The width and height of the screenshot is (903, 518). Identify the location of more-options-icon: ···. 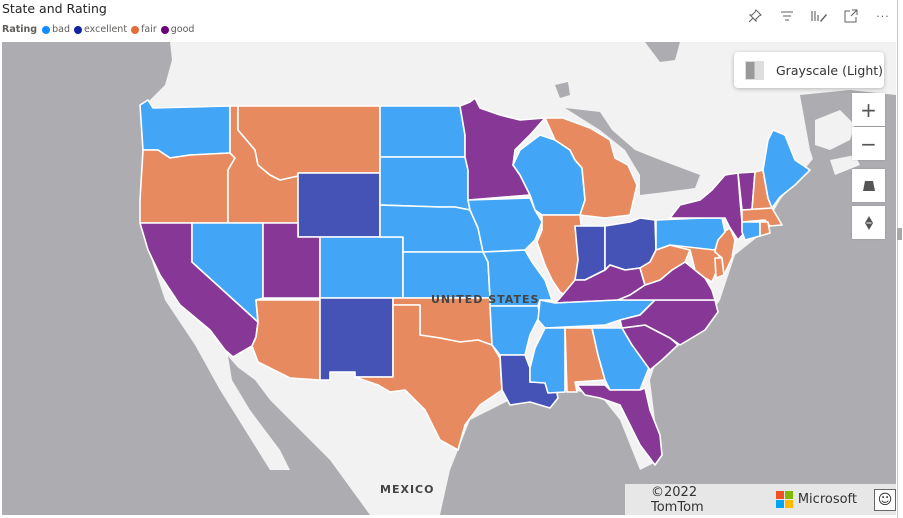
(883, 16).